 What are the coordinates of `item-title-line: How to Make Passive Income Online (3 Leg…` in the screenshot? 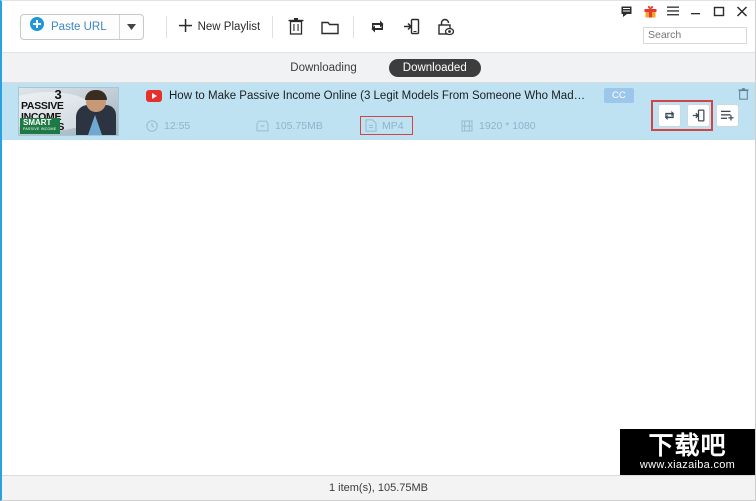 It's located at (450, 95).